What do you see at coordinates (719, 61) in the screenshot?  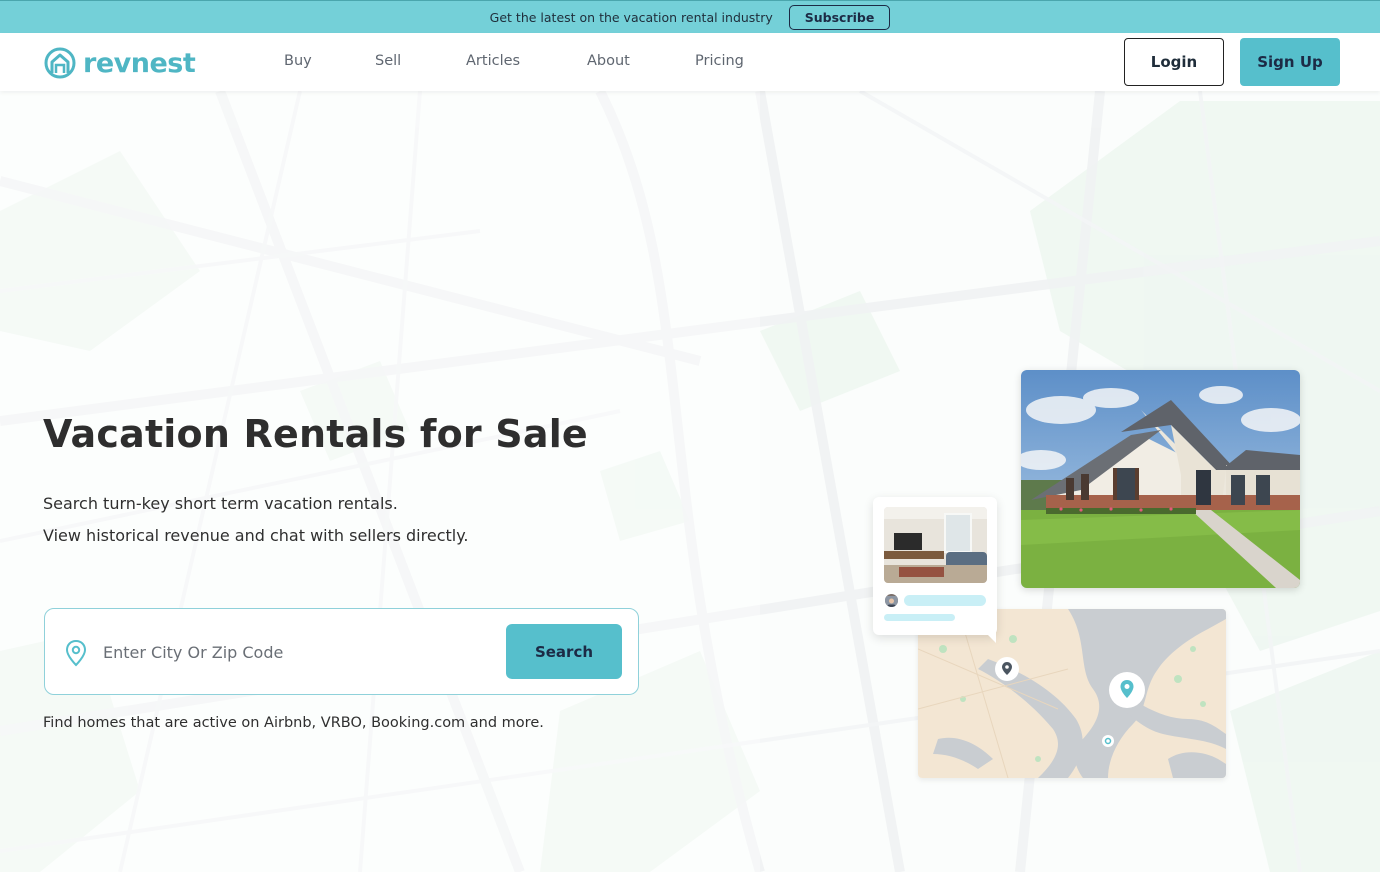 I see `nav-pricing: Pricing` at bounding box center [719, 61].